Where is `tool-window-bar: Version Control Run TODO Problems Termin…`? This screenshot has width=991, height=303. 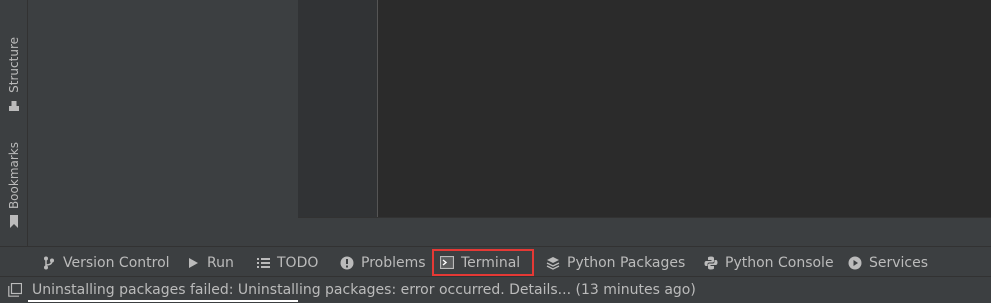 tool-window-bar: Version Control Run TODO Problems Termin… is located at coordinates (495, 261).